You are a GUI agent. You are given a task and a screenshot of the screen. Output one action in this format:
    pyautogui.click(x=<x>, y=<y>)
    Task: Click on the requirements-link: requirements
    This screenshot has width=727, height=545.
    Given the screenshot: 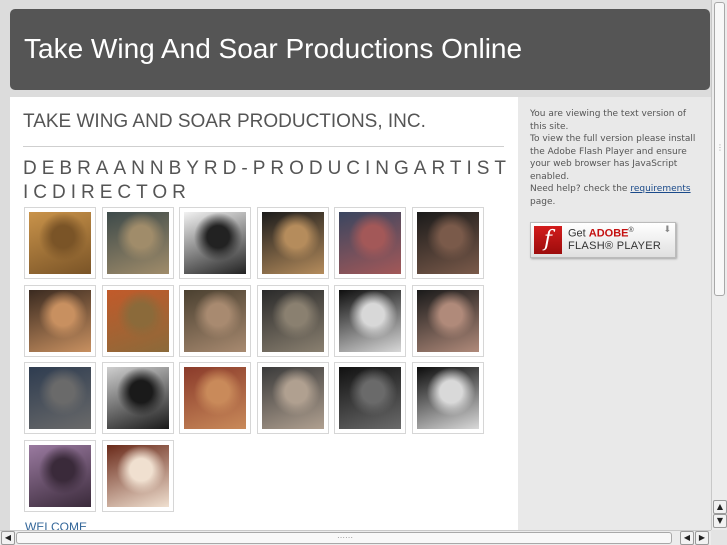 What is the action you would take?
    pyautogui.click(x=660, y=189)
    